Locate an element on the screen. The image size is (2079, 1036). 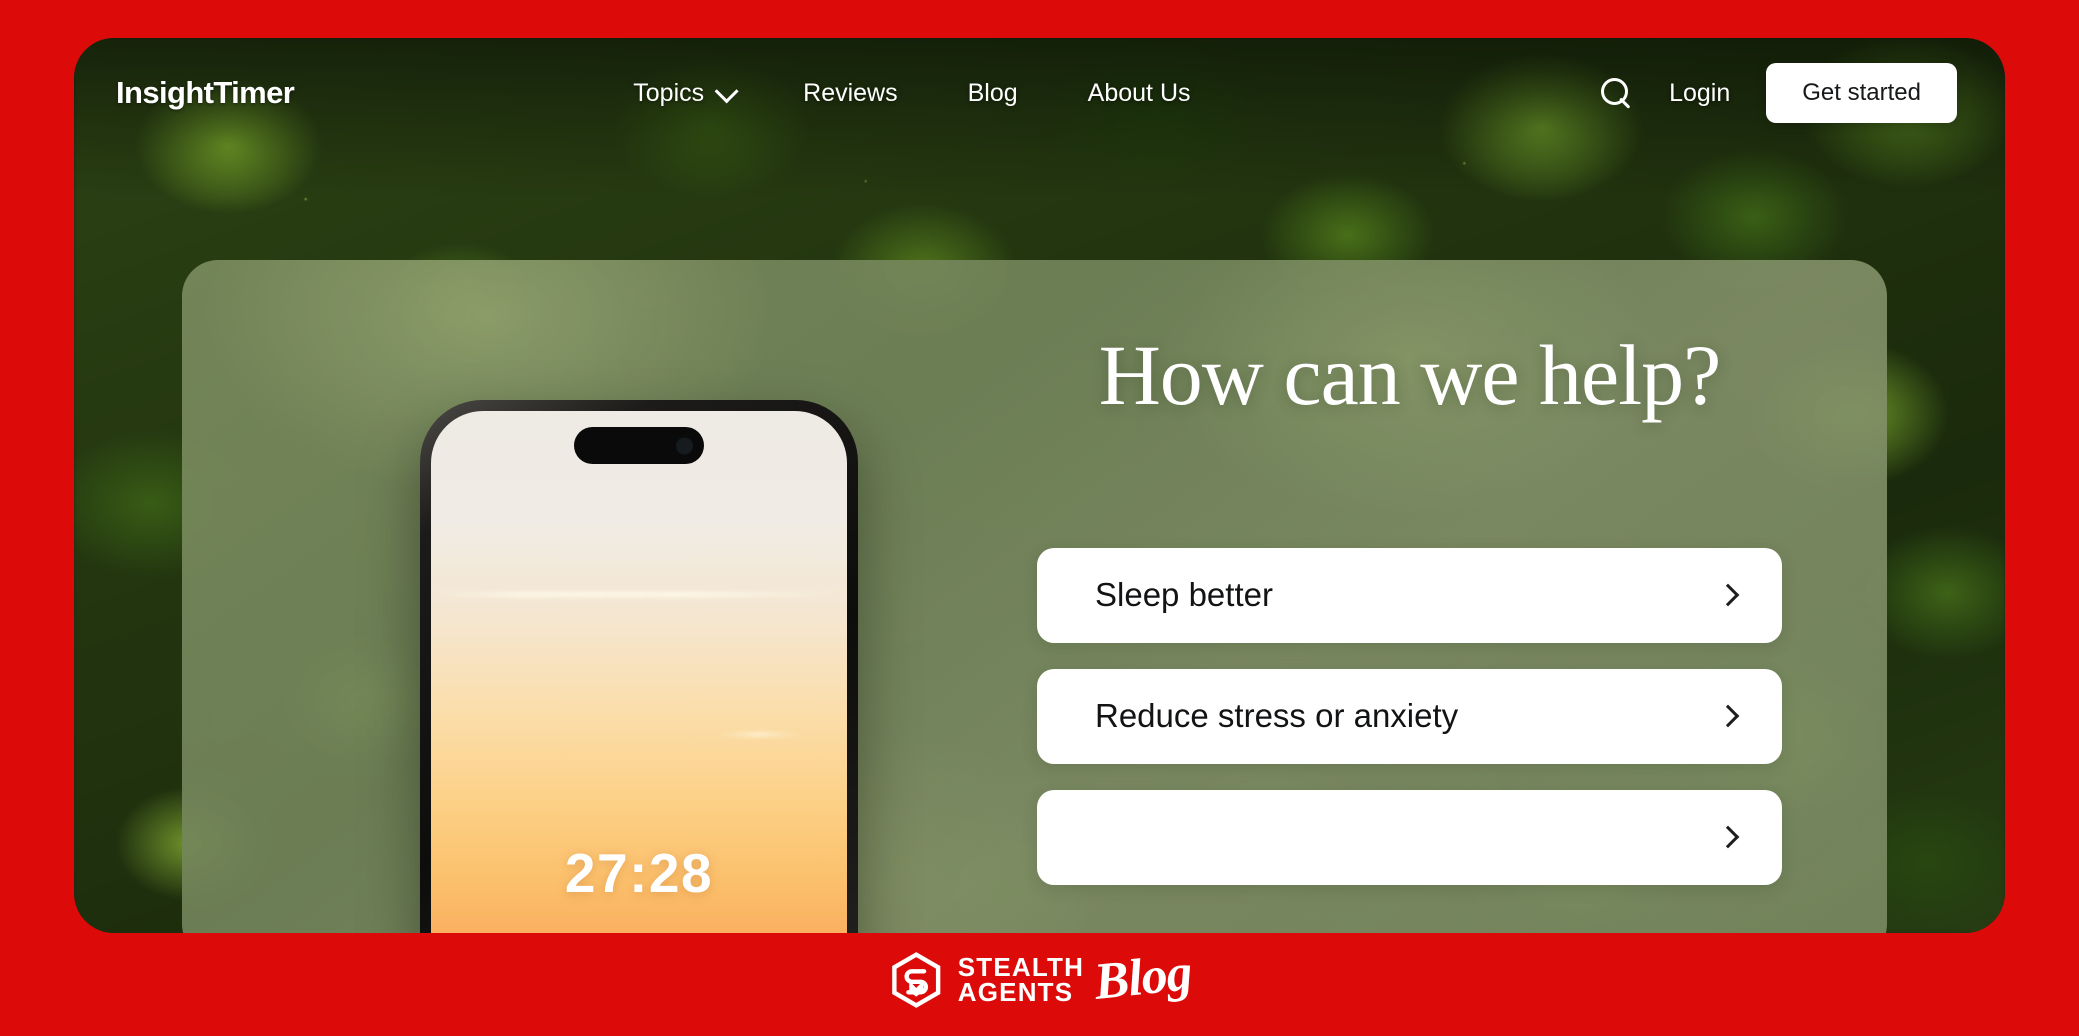
nav-item-blog-label: Blog is located at coordinates (992, 92).